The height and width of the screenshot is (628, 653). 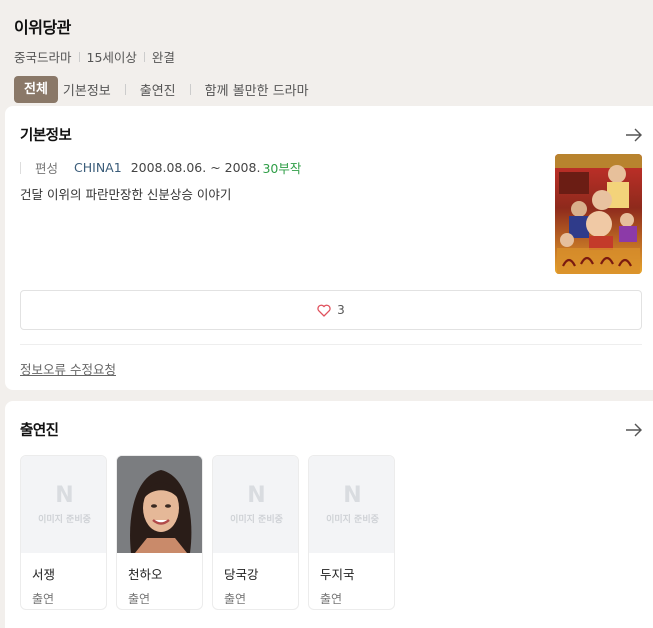 What do you see at coordinates (326, 89) in the screenshot?
I see `tab-bar: 전체 기본정보 출연진 함께 볼만한 드라마` at bounding box center [326, 89].